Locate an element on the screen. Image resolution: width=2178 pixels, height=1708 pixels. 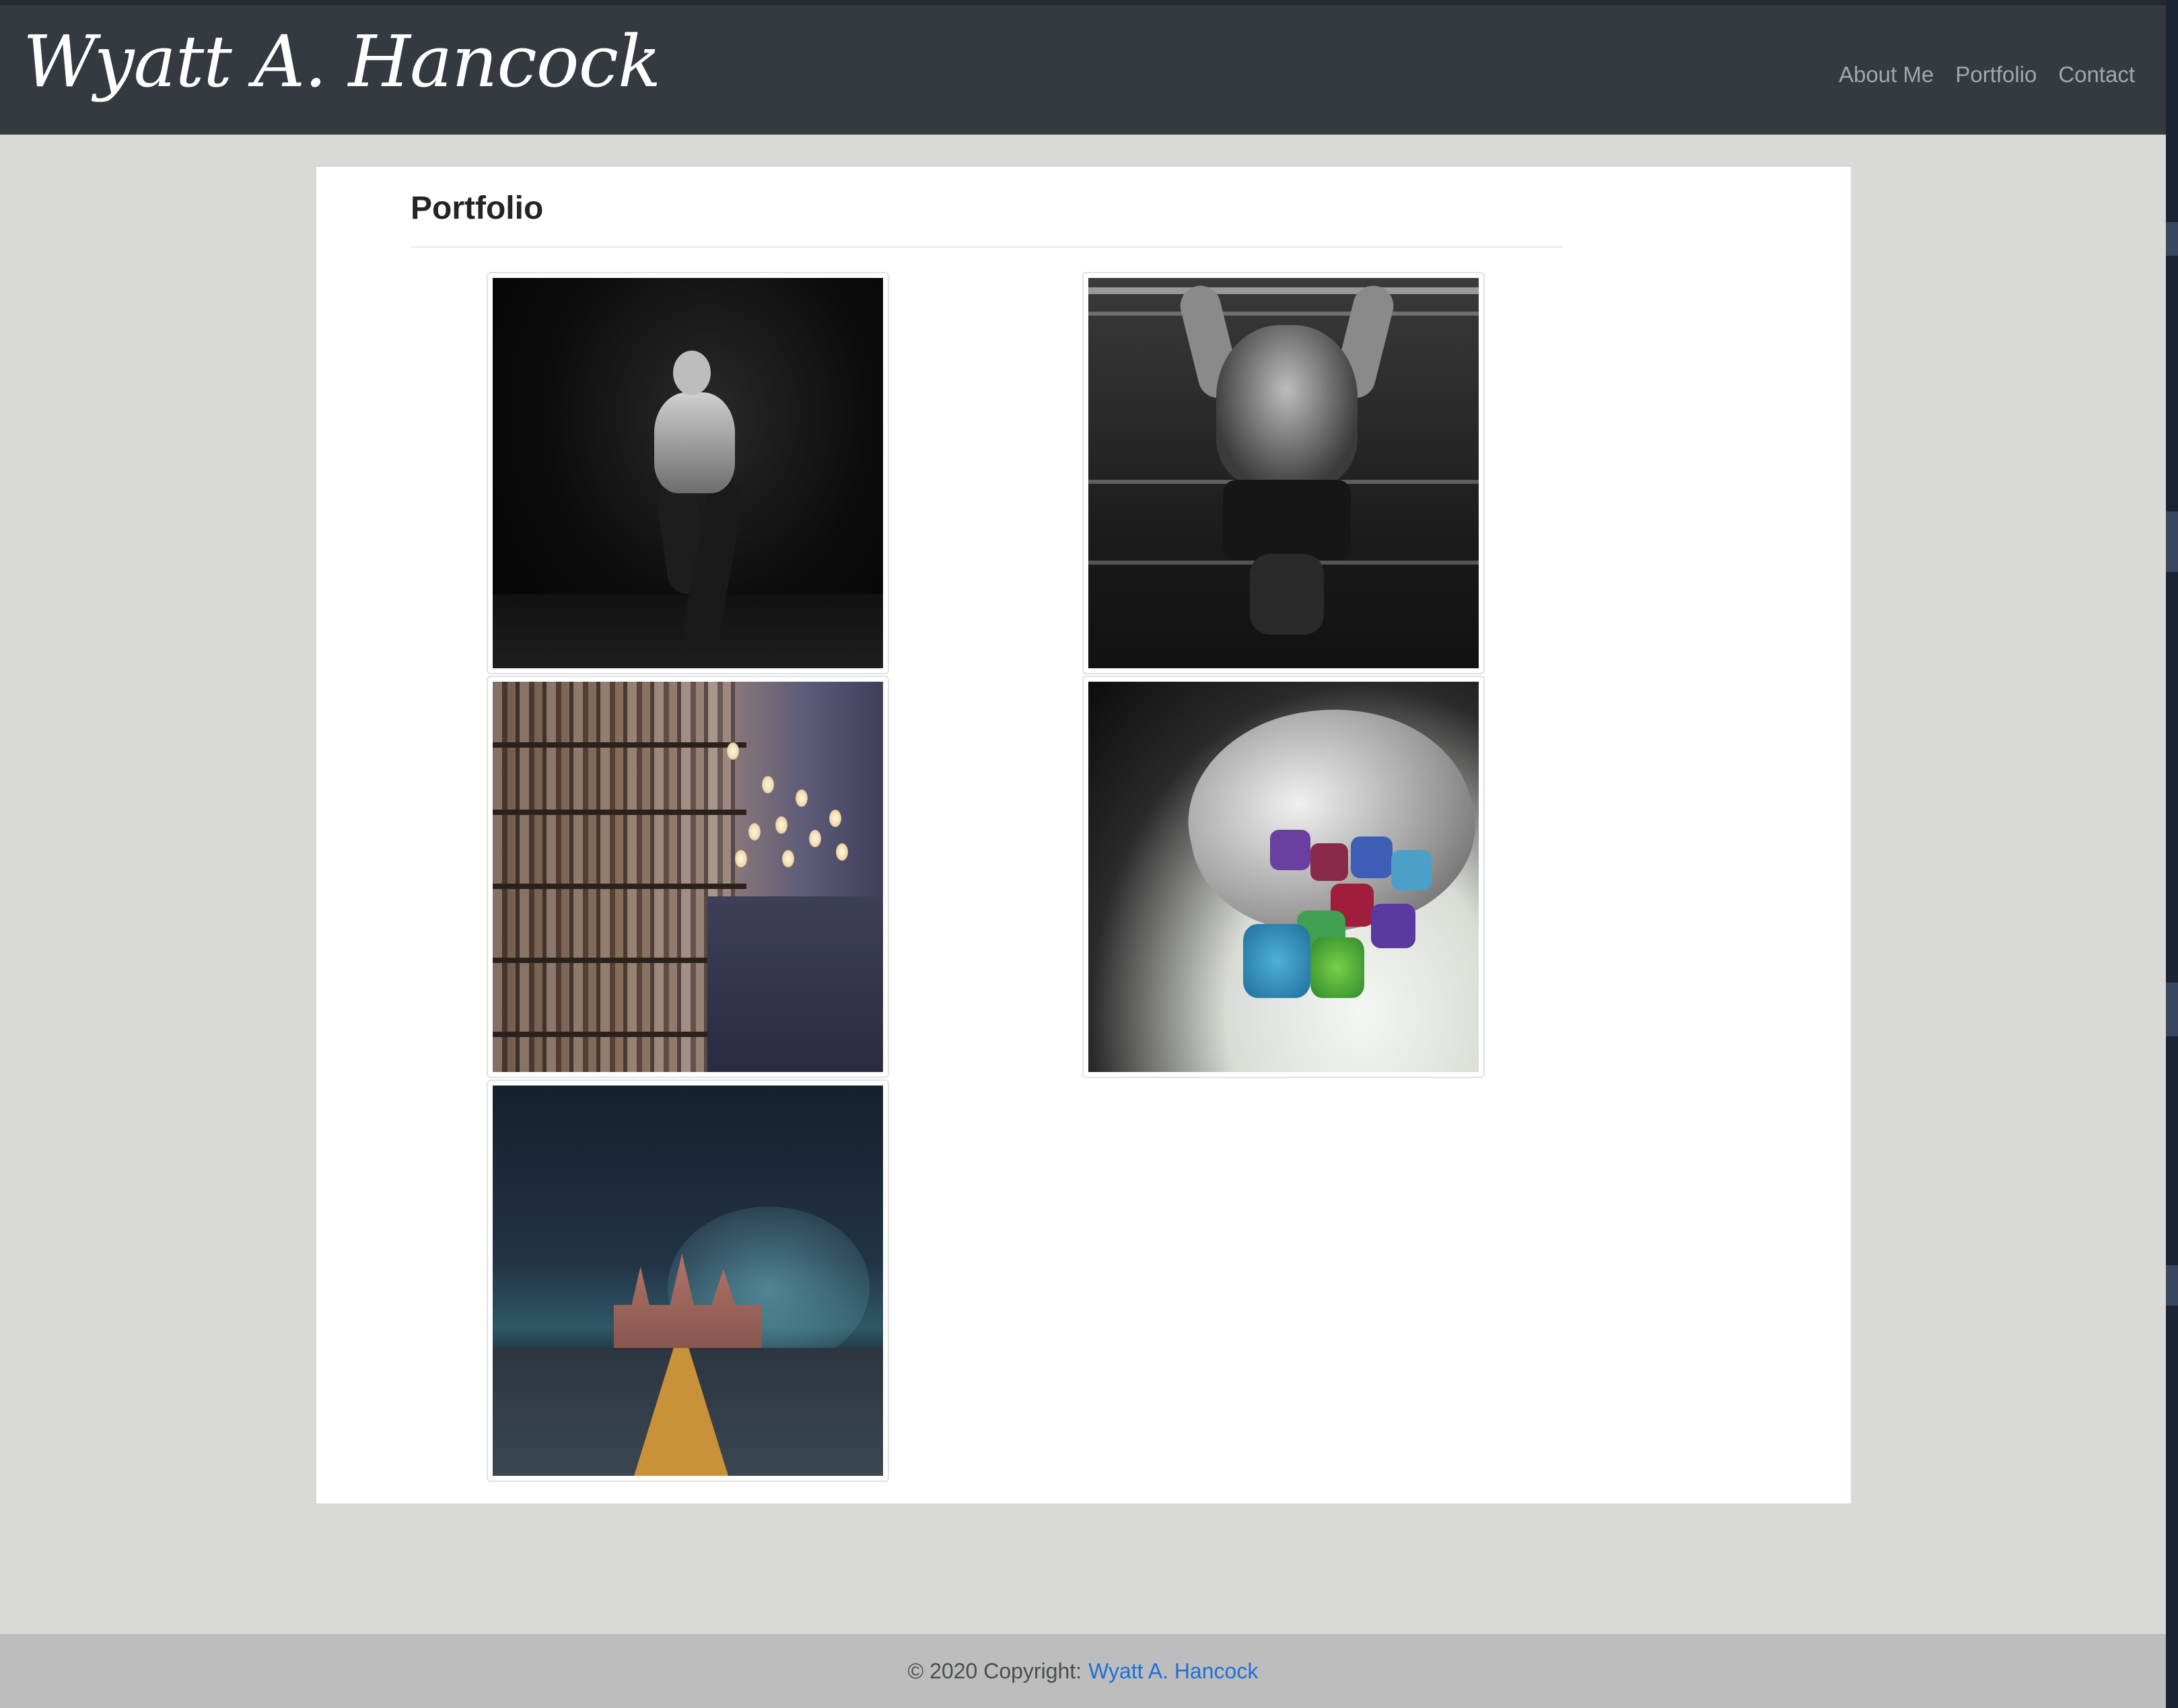
main-nav: About Me Portfolio Contact is located at coordinates (1987, 74).